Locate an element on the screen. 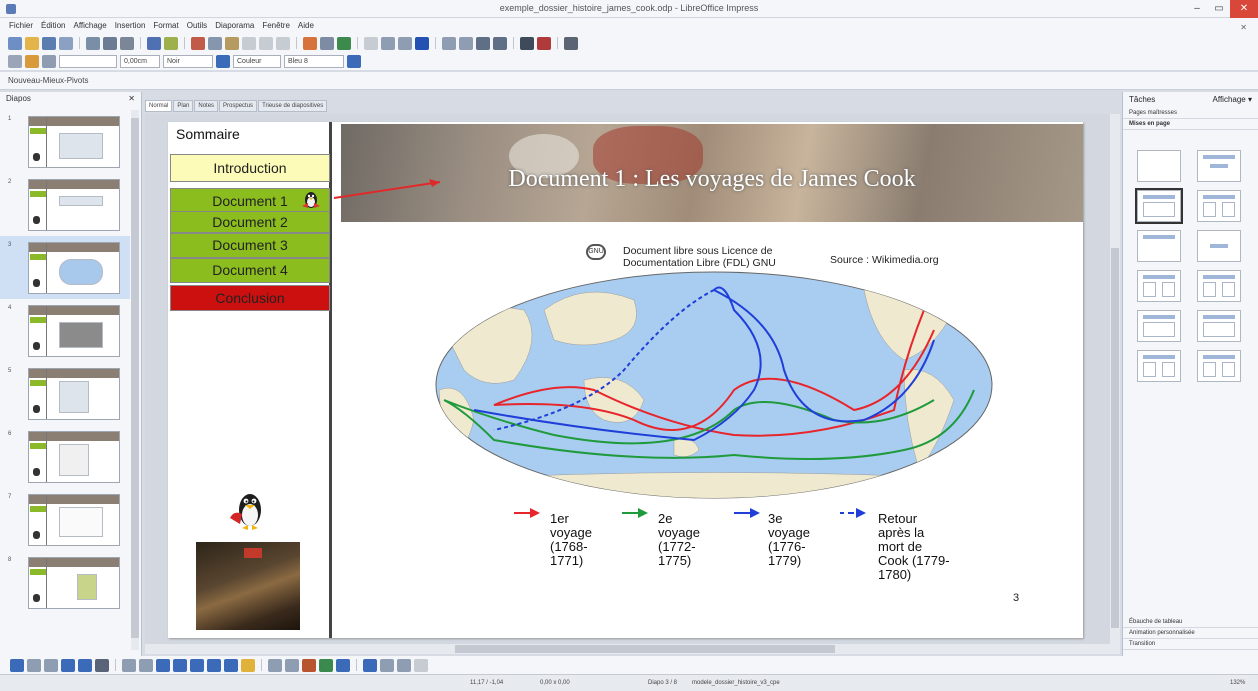 This screenshot has height=691, width=1258. horizontal-scroll-thumb is located at coordinates (645, 649).